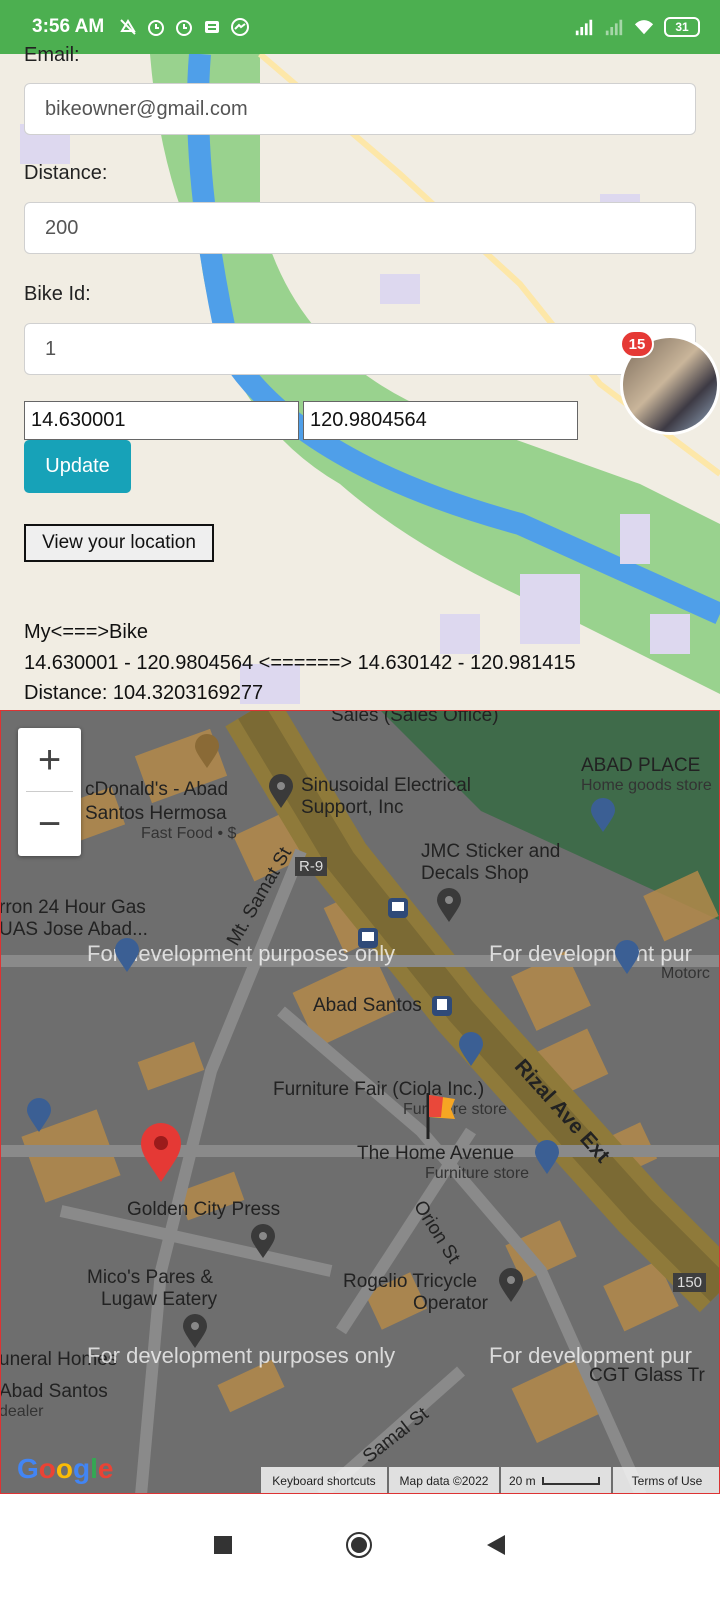  Describe the element at coordinates (496, 1547) in the screenshot. I see `back-triangle-icon` at that location.